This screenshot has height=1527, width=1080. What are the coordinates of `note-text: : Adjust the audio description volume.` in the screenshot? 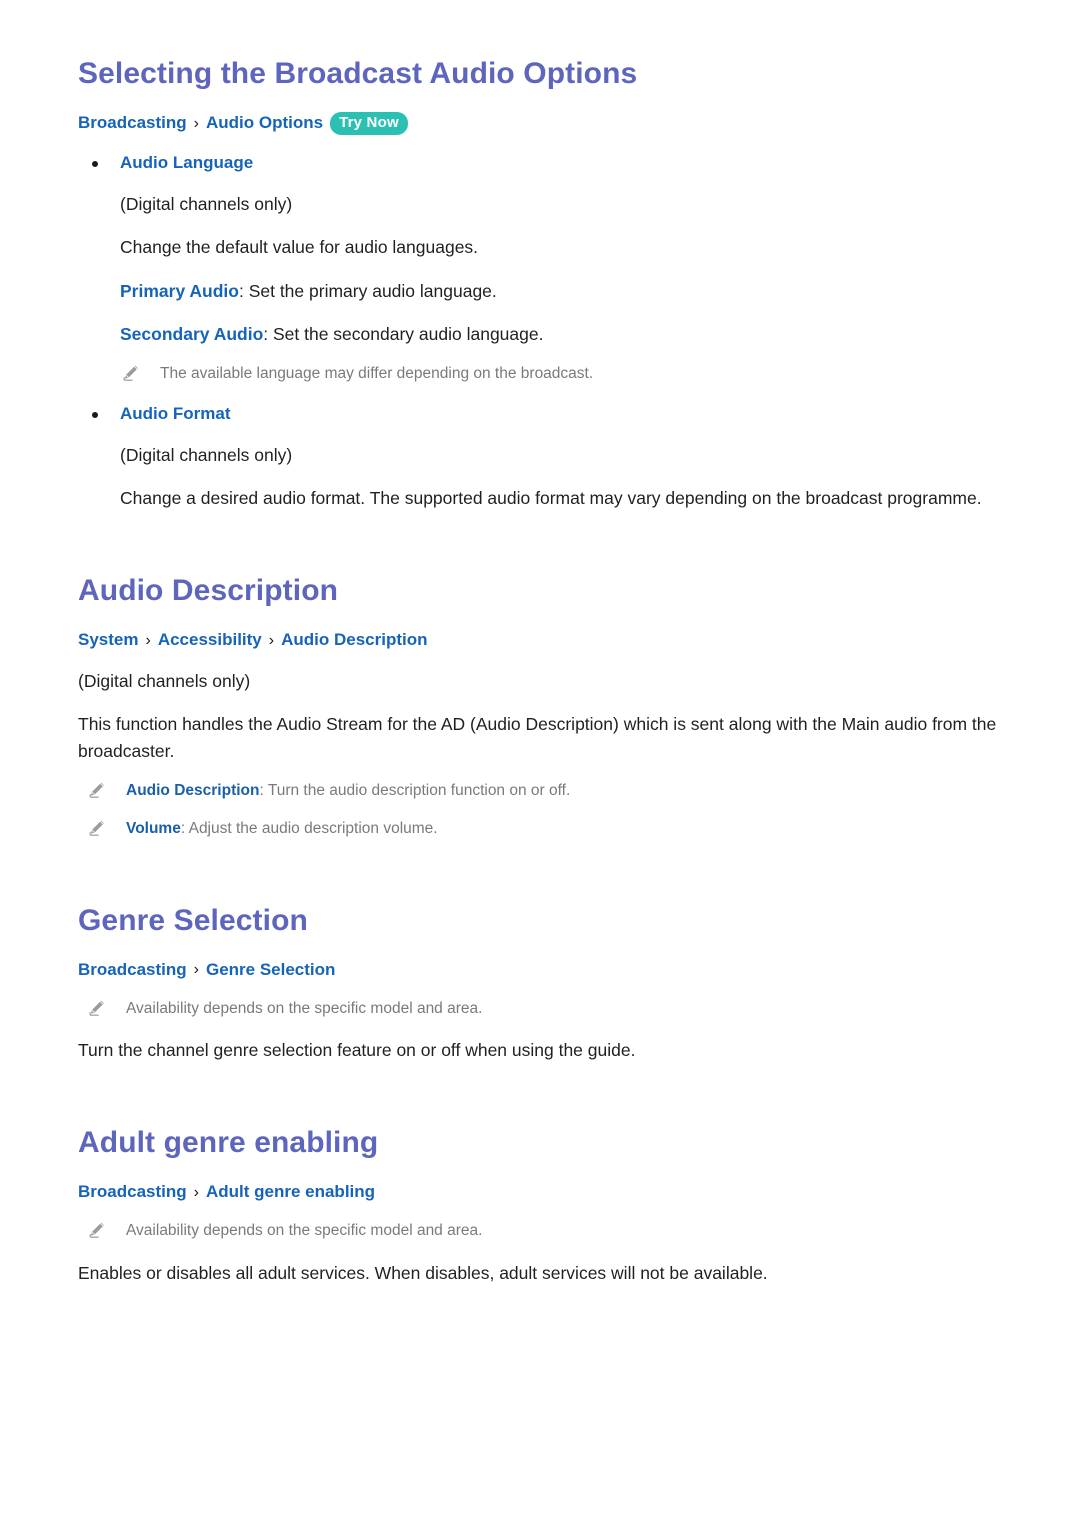 It's located at (309, 829).